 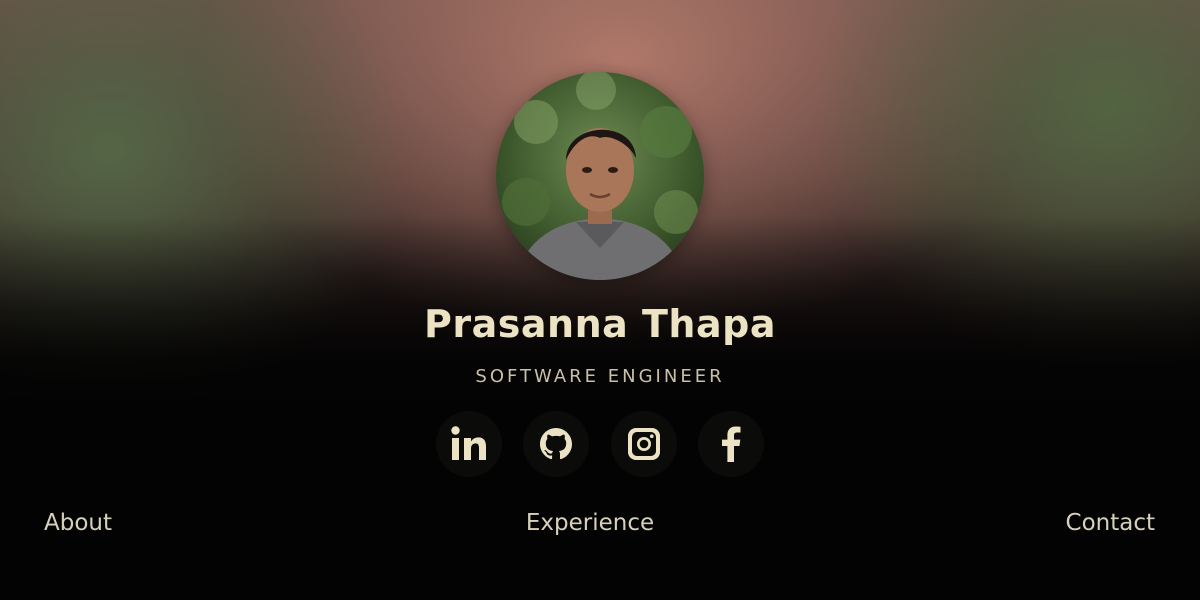 I want to click on linkedin-link, so click(x=469, y=444).